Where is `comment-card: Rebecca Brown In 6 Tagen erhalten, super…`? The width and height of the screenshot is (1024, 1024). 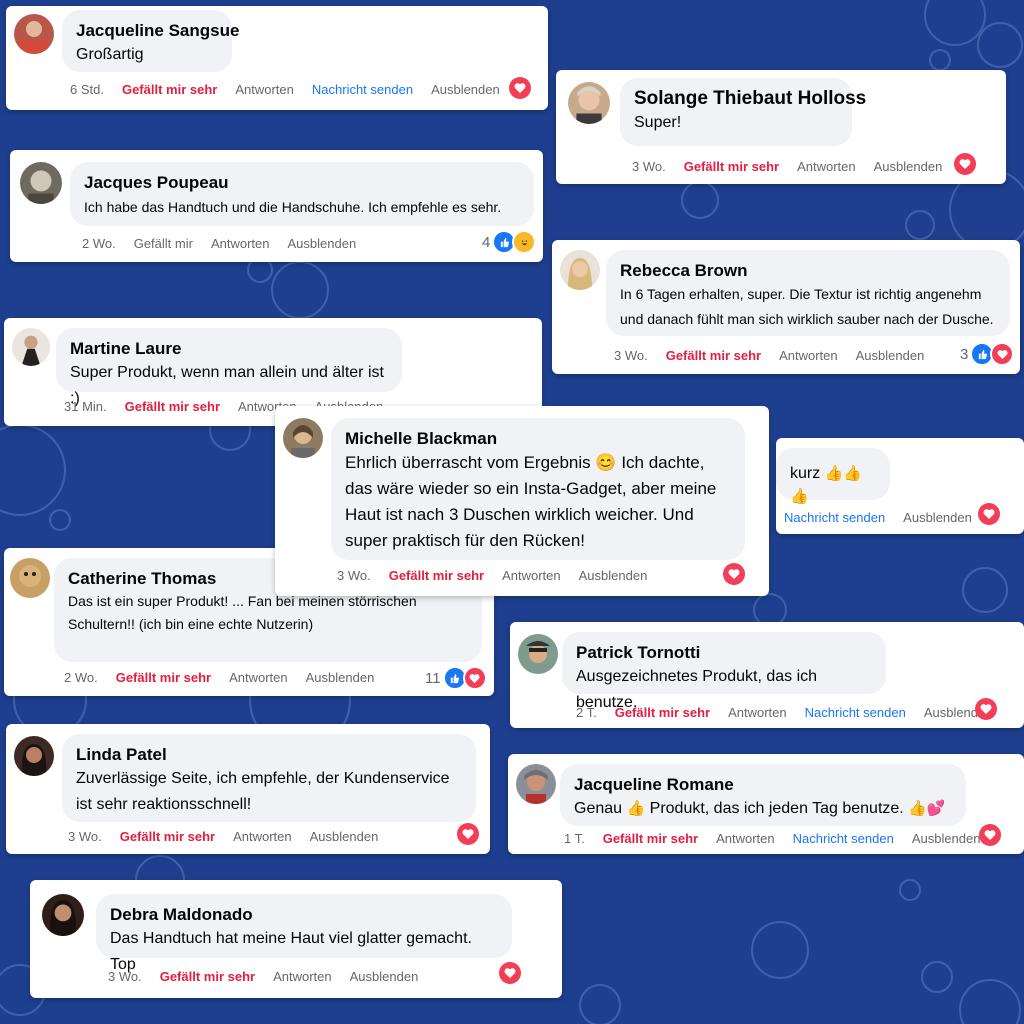
comment-card: Rebecca Brown In 6 Tagen erhalten, super… is located at coordinates (786, 307).